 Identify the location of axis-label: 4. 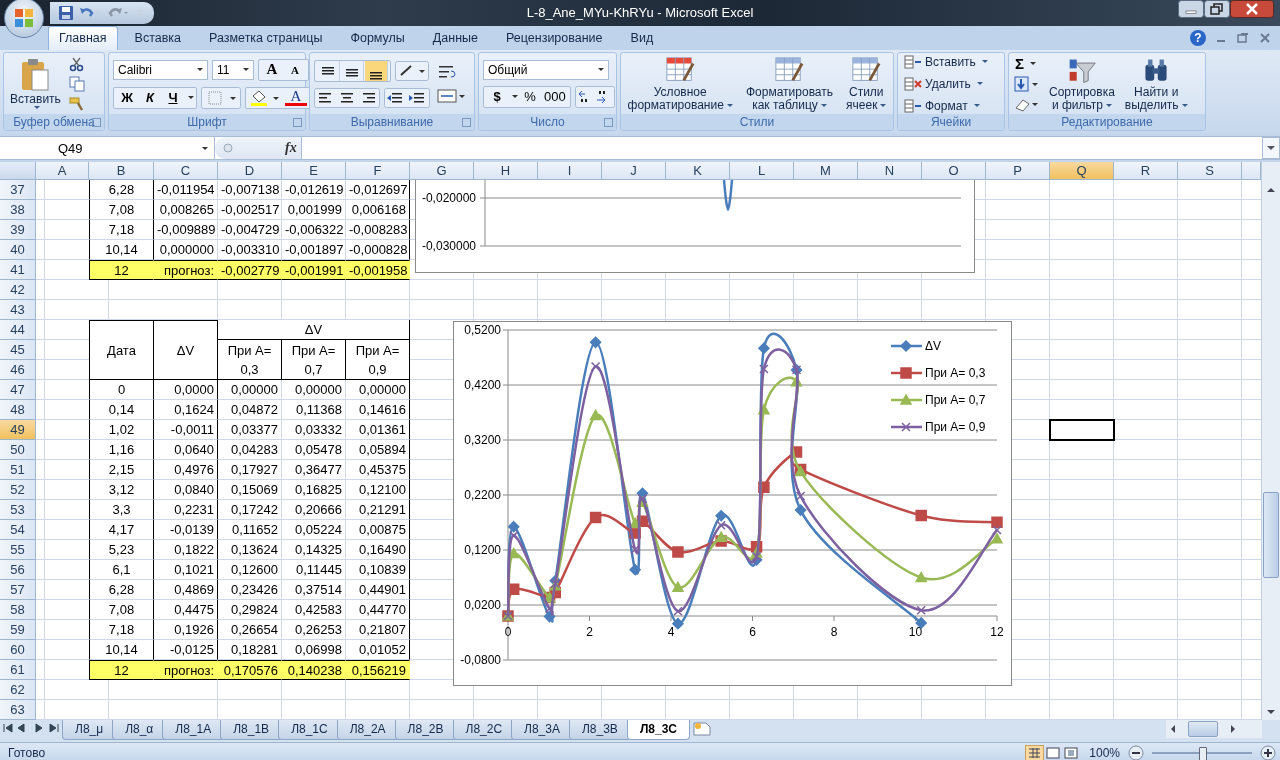
(671, 632).